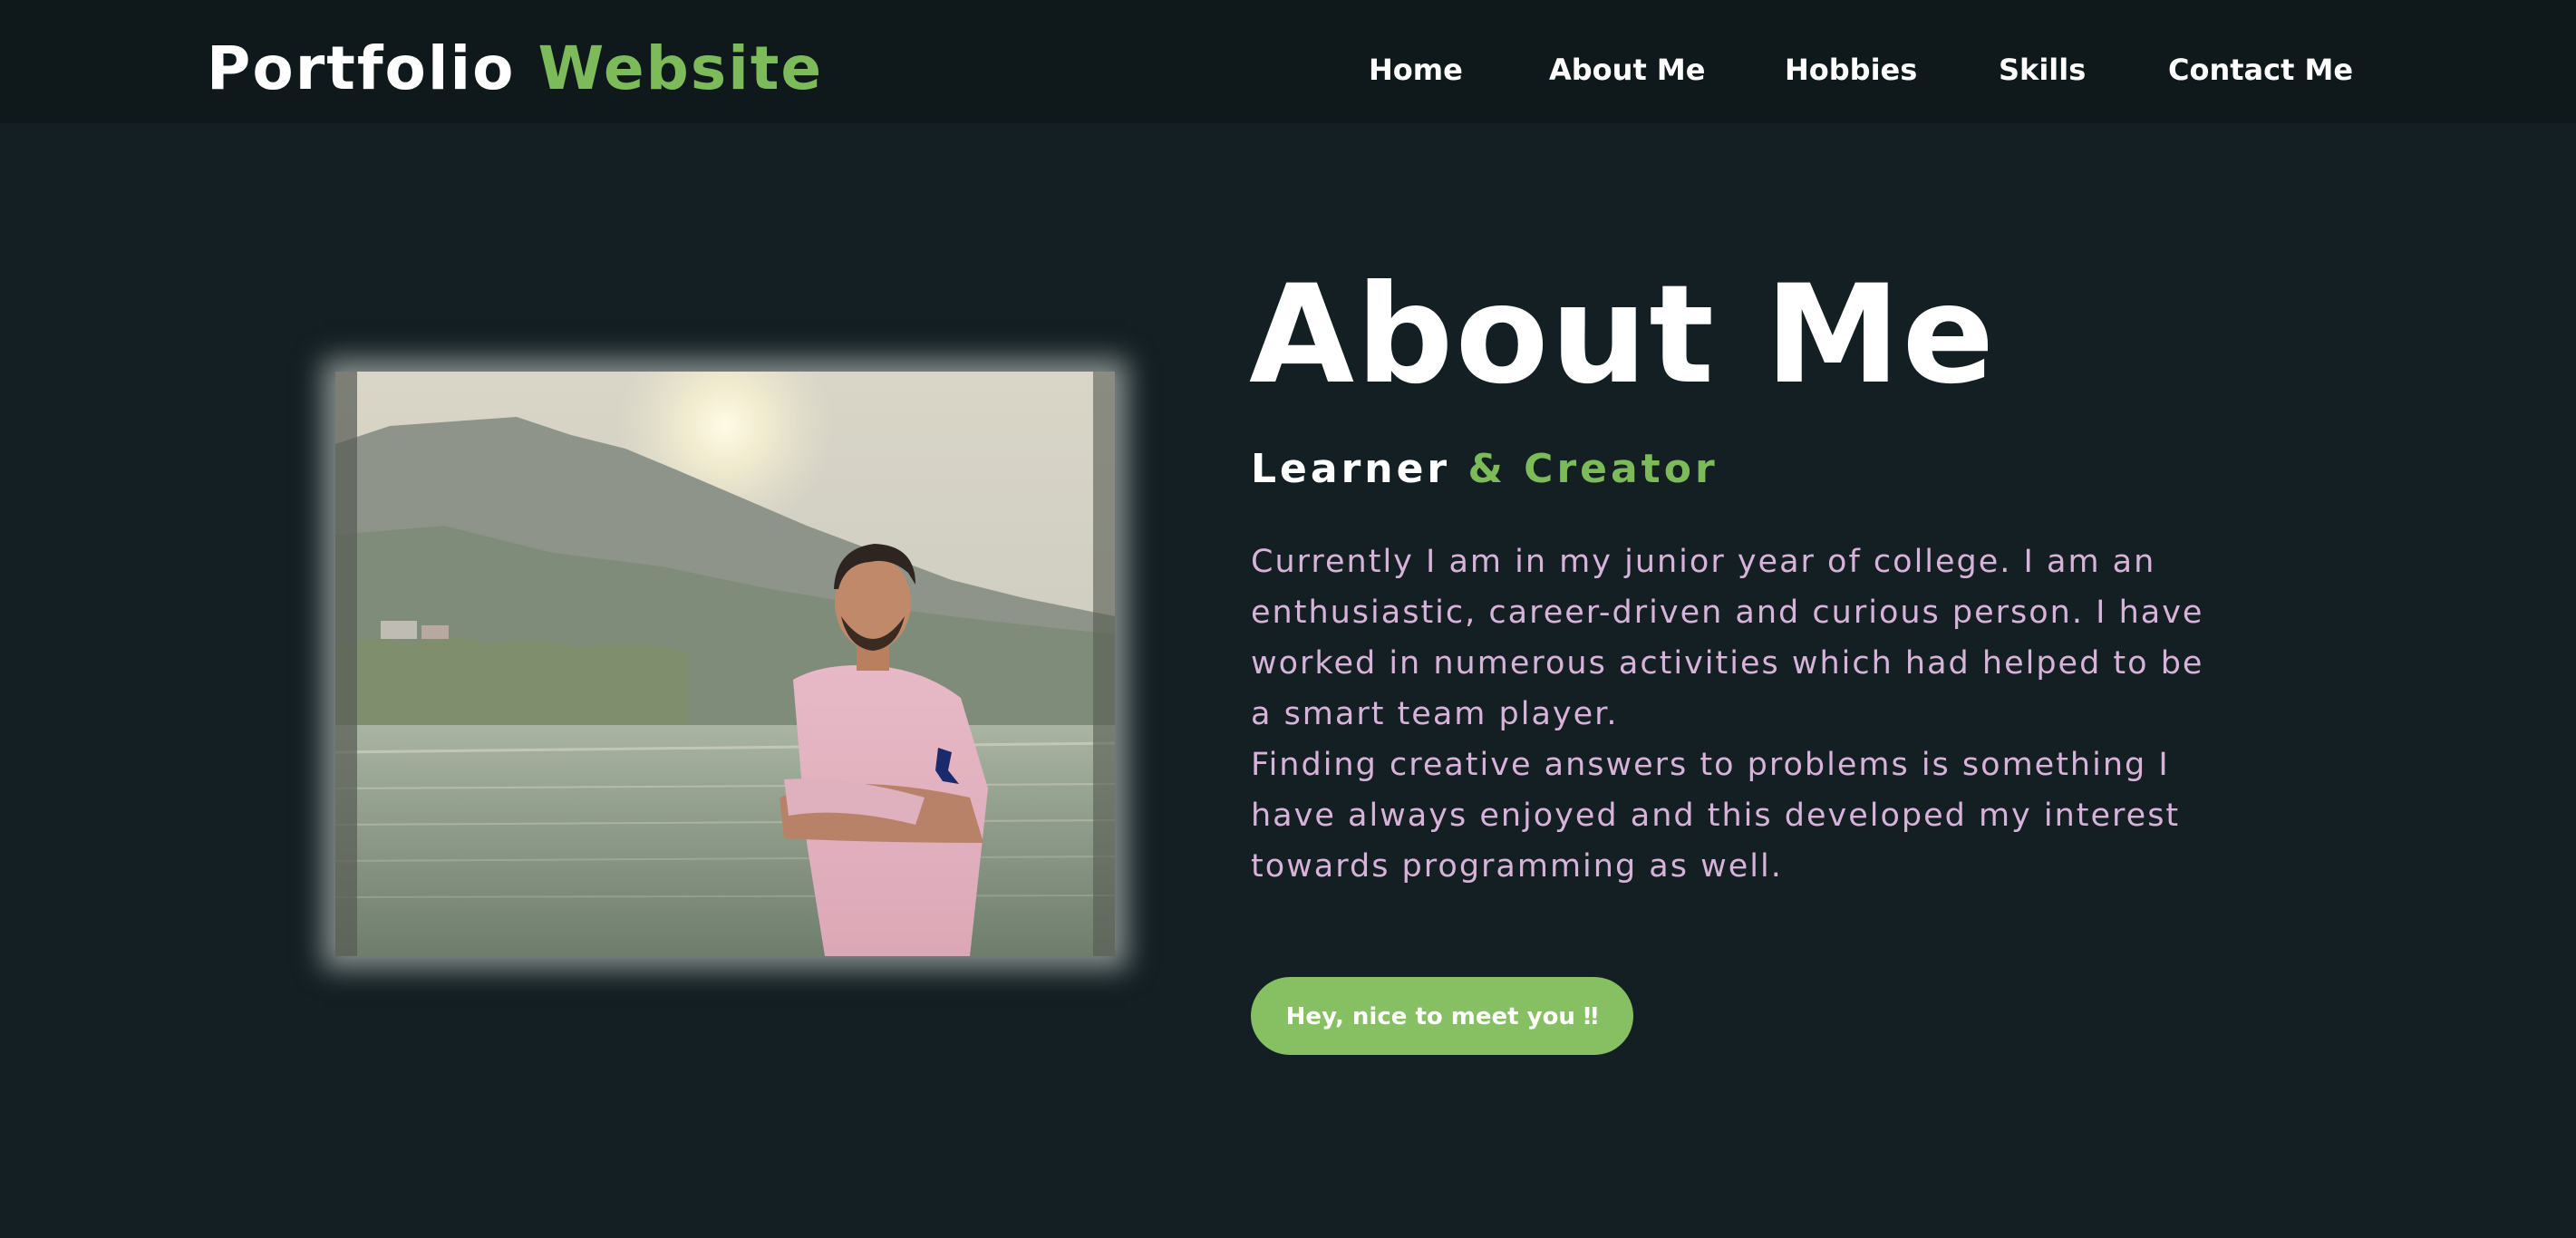  I want to click on nav-link-skills: Skills, so click(2042, 69).